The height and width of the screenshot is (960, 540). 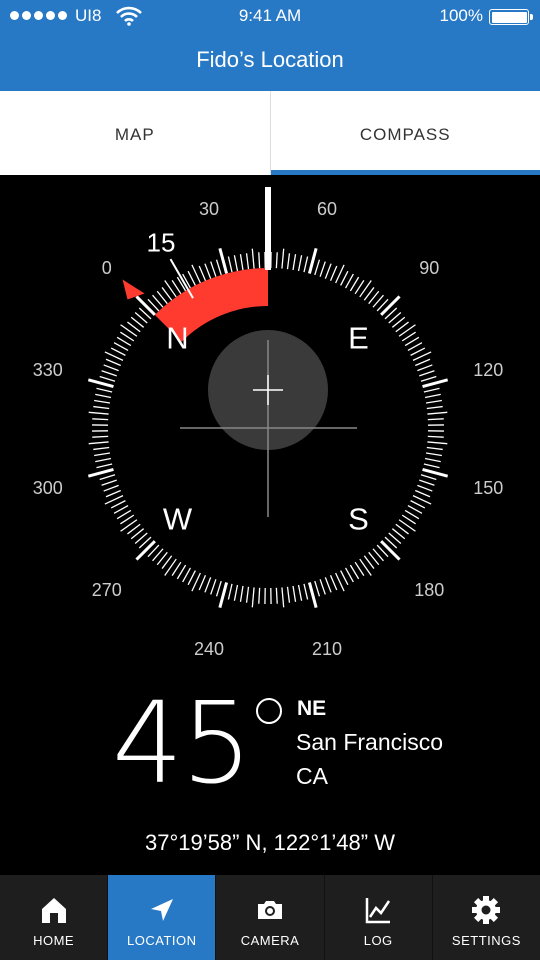 I want to click on degree-label: 210, so click(x=327, y=649).